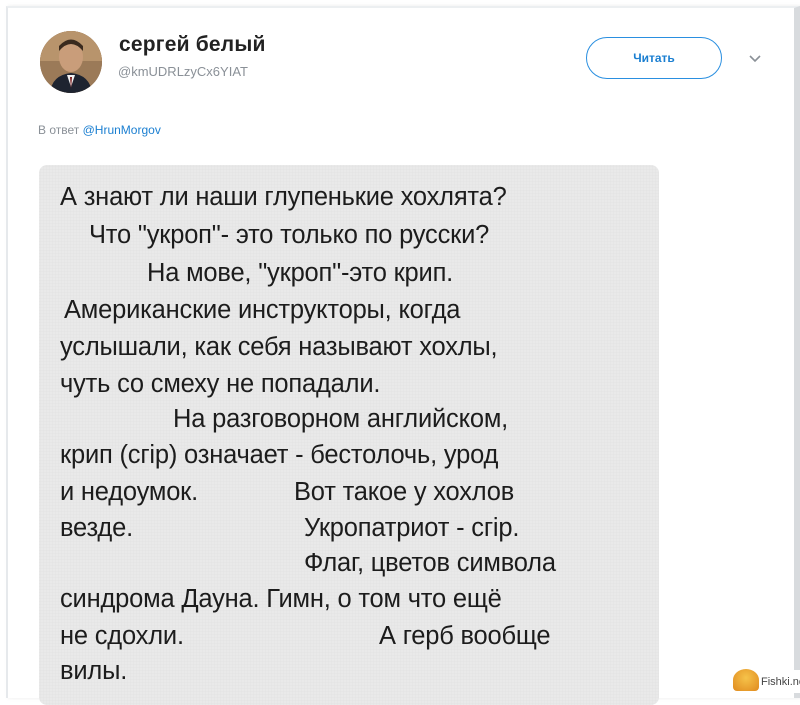  I want to click on reply-prefix: В ответ, so click(59, 130).